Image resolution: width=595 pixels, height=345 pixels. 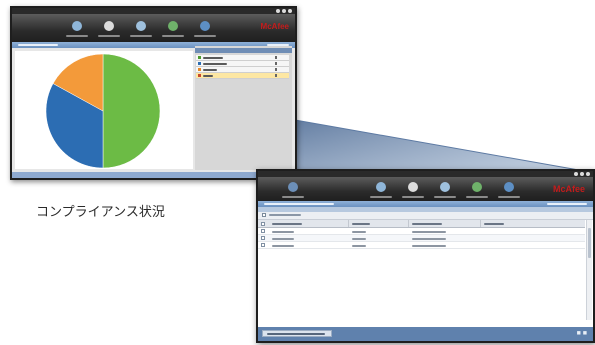 I want to click on footer-logo: ■ ■, so click(x=581, y=333).